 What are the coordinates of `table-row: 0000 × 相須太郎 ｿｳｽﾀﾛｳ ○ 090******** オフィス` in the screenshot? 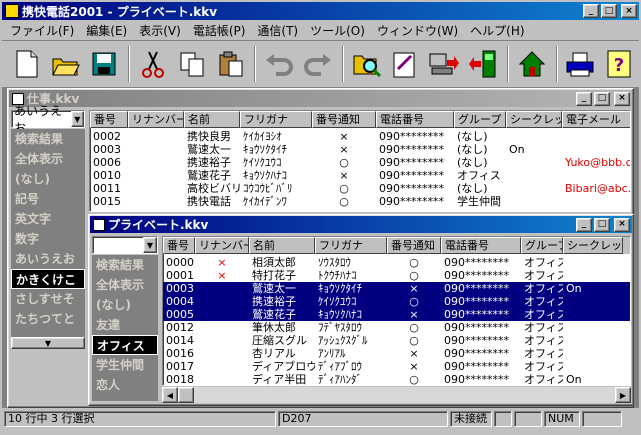 It's located at (396, 262).